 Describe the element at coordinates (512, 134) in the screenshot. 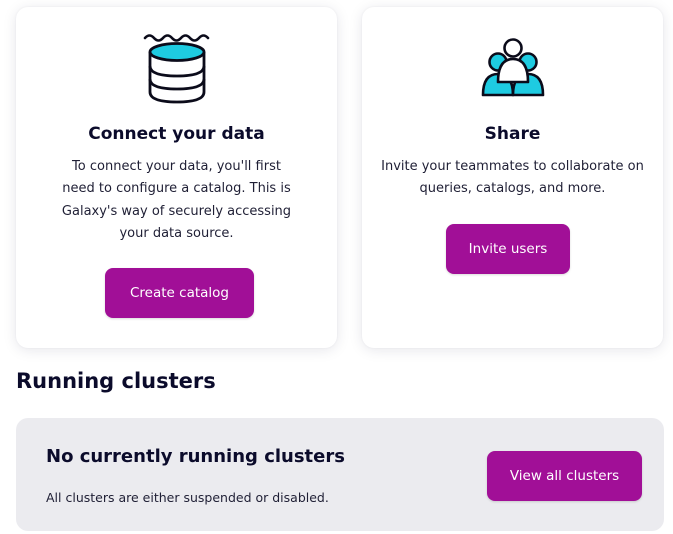

I see `share-title: Share` at that location.